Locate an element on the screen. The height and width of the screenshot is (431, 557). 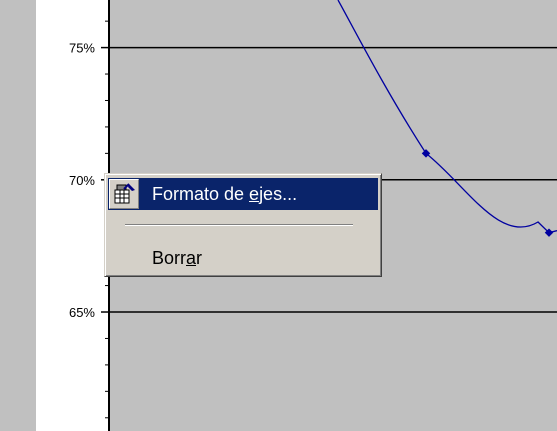
y-tick-label: 75% is located at coordinates (82, 48).